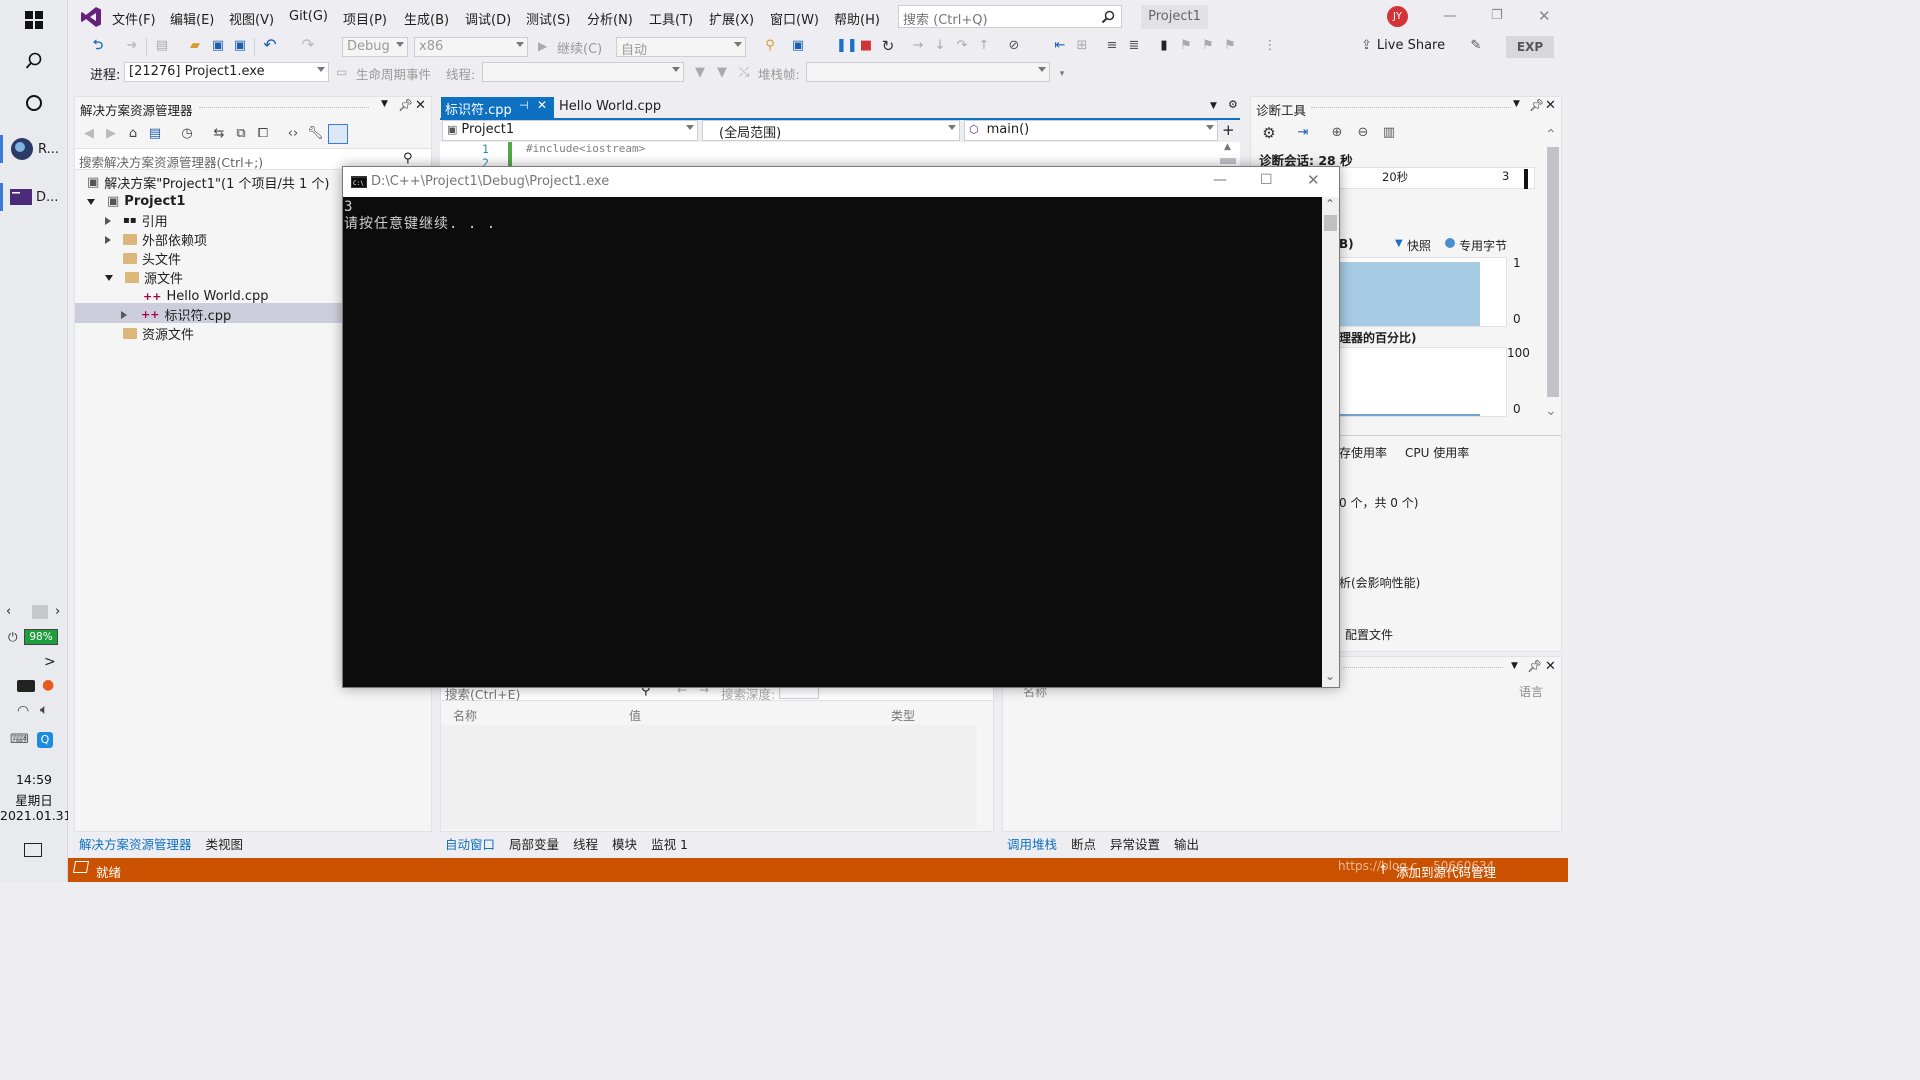 Image resolution: width=1920 pixels, height=1080 pixels. Describe the element at coordinates (1497, 15) in the screenshot. I see `restore-button: ❐` at that location.